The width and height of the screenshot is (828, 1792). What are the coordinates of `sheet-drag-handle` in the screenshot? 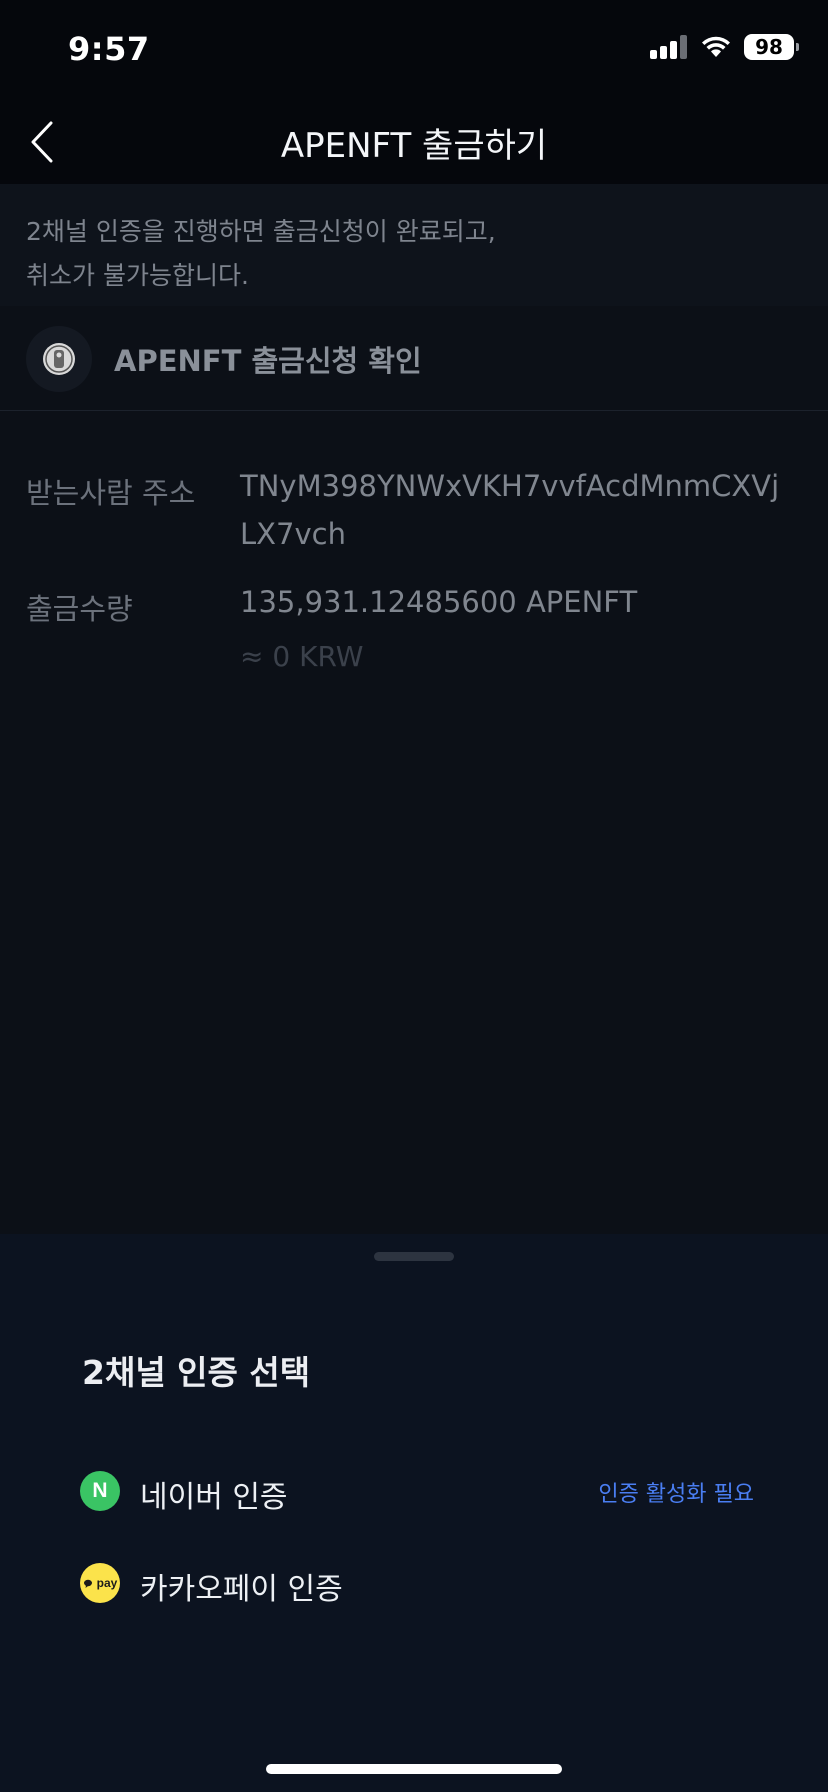 It's located at (414, 1256).